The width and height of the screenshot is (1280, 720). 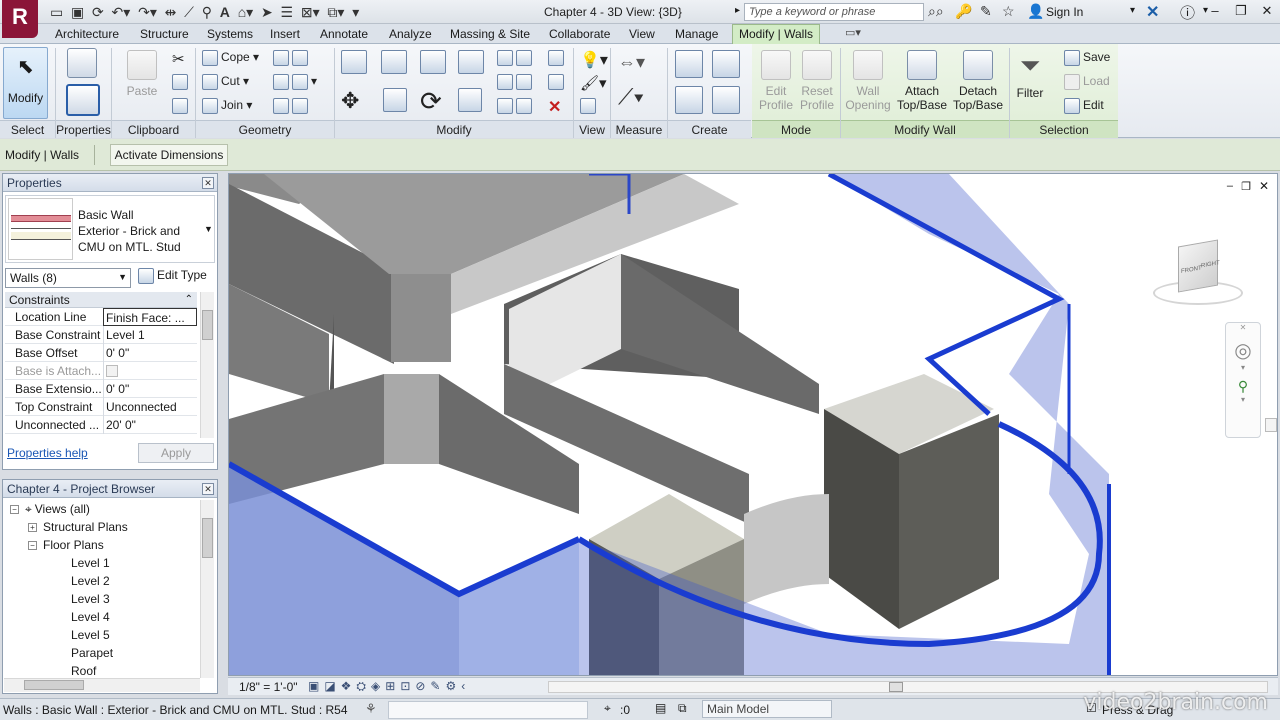 I want to click on edit-selection-button: Edit, so click(x=1084, y=106).